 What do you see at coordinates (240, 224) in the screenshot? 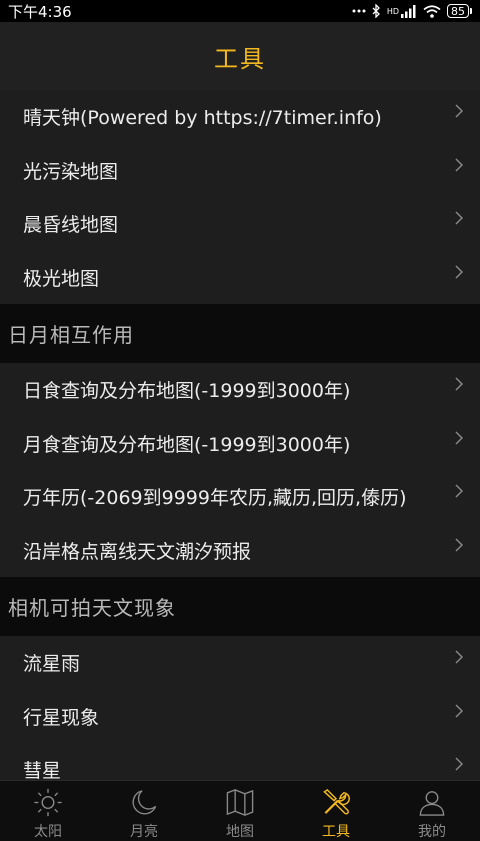
I see `list-item-terminator-map: 晨昏线地图` at bounding box center [240, 224].